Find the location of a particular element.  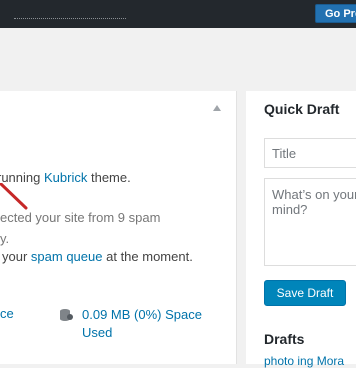

spam-queue-link: spam queue is located at coordinates (67, 256).